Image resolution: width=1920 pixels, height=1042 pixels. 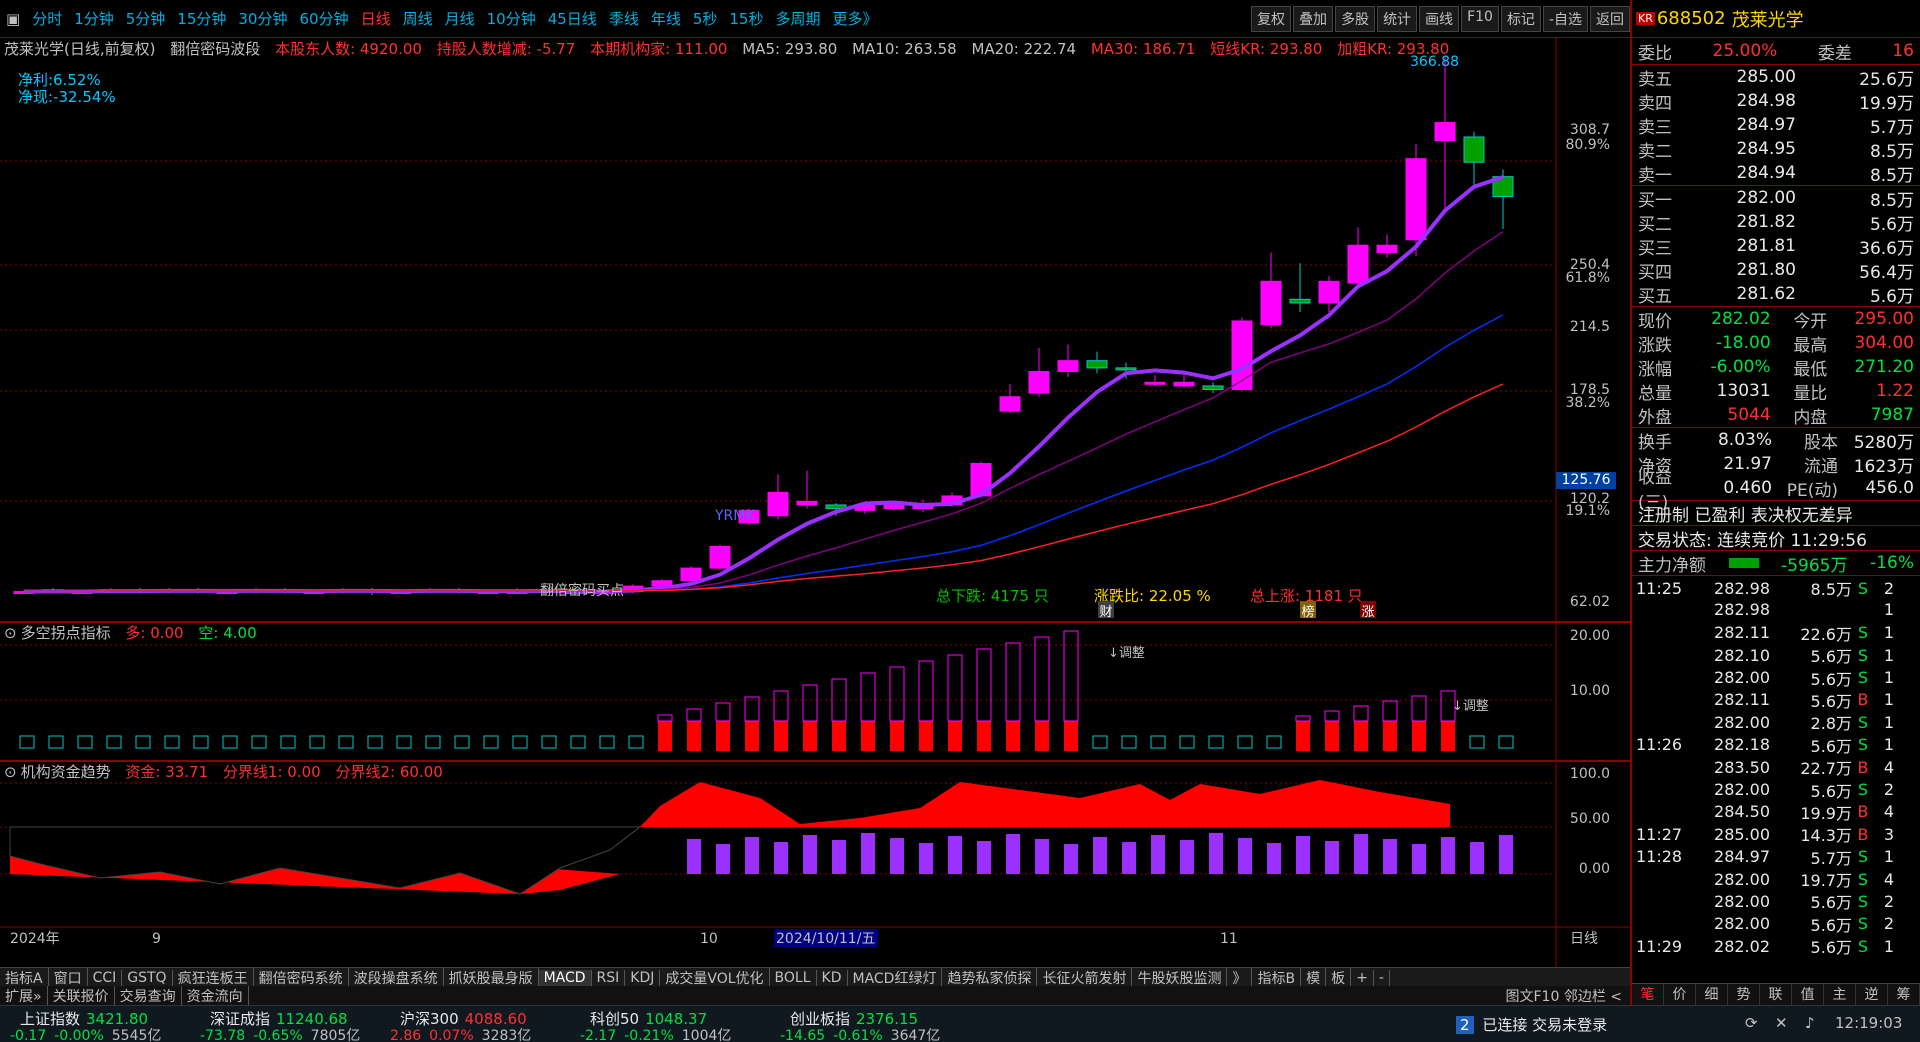 What do you see at coordinates (666, 18) in the screenshot?
I see `period-12: 年线` at bounding box center [666, 18].